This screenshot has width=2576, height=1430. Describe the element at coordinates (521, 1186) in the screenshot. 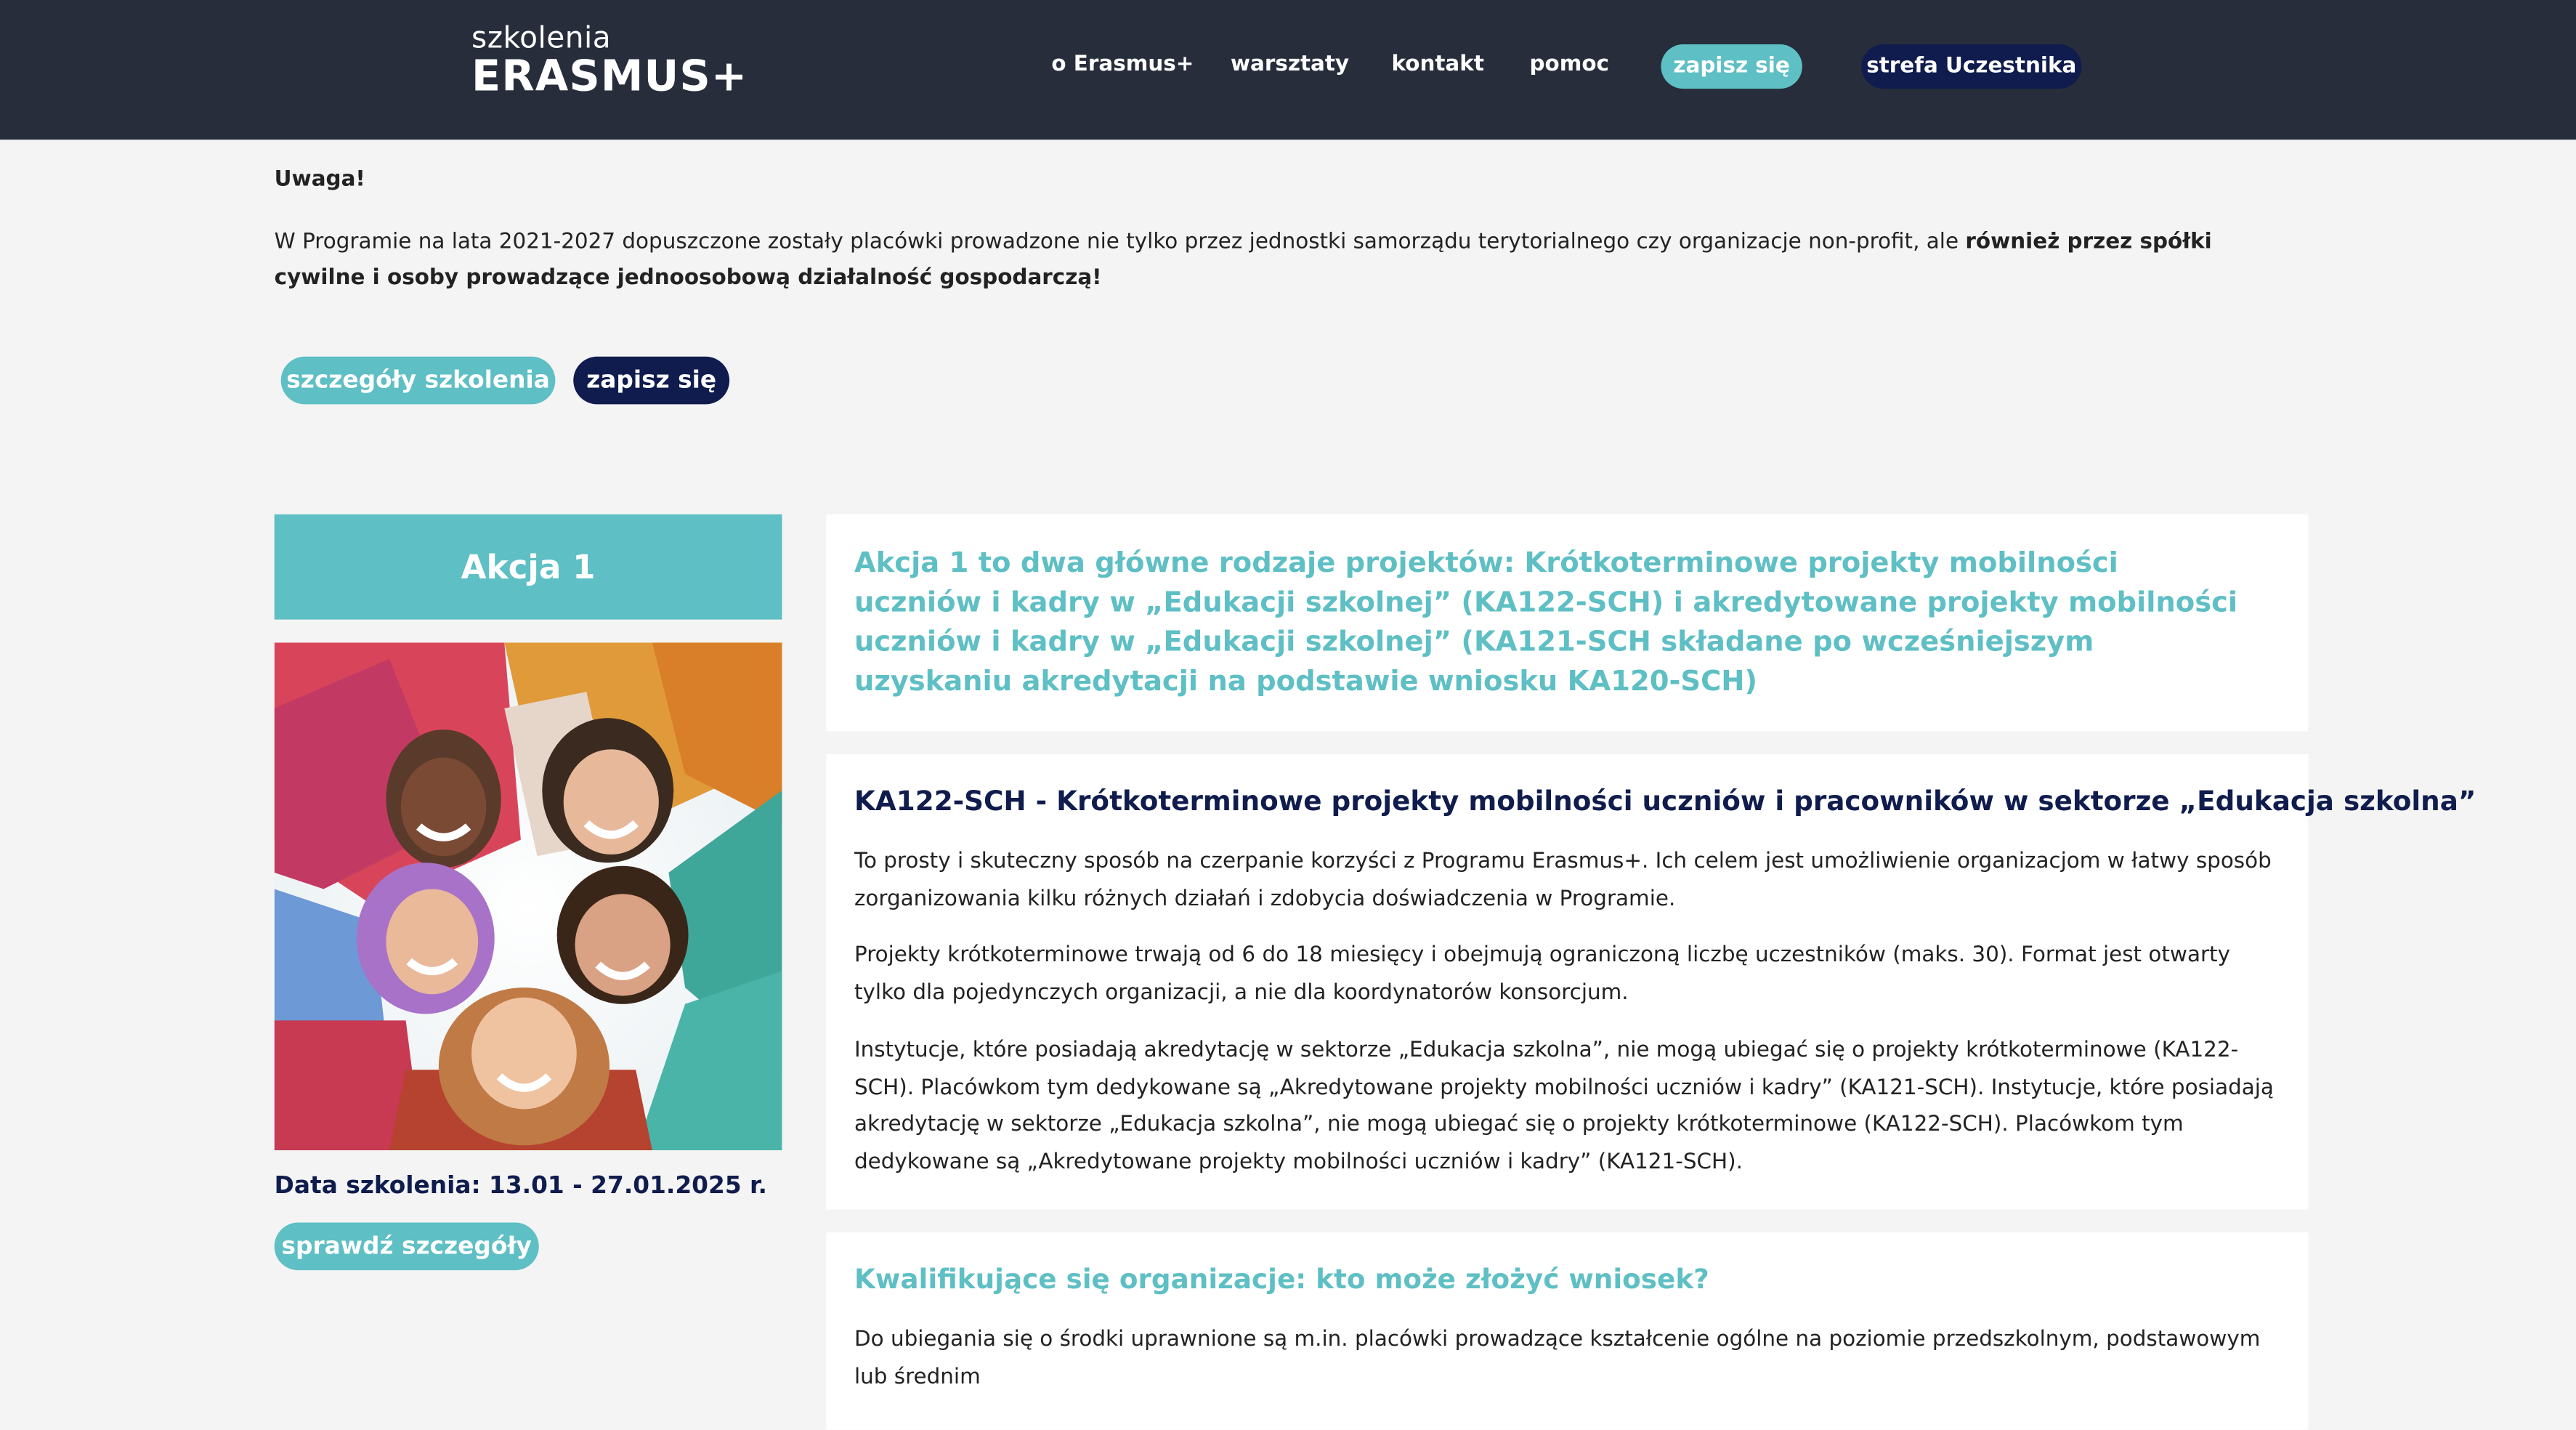

I see `training-date: Data szkolenia: 13.01 - 27.01.2025 r.` at that location.